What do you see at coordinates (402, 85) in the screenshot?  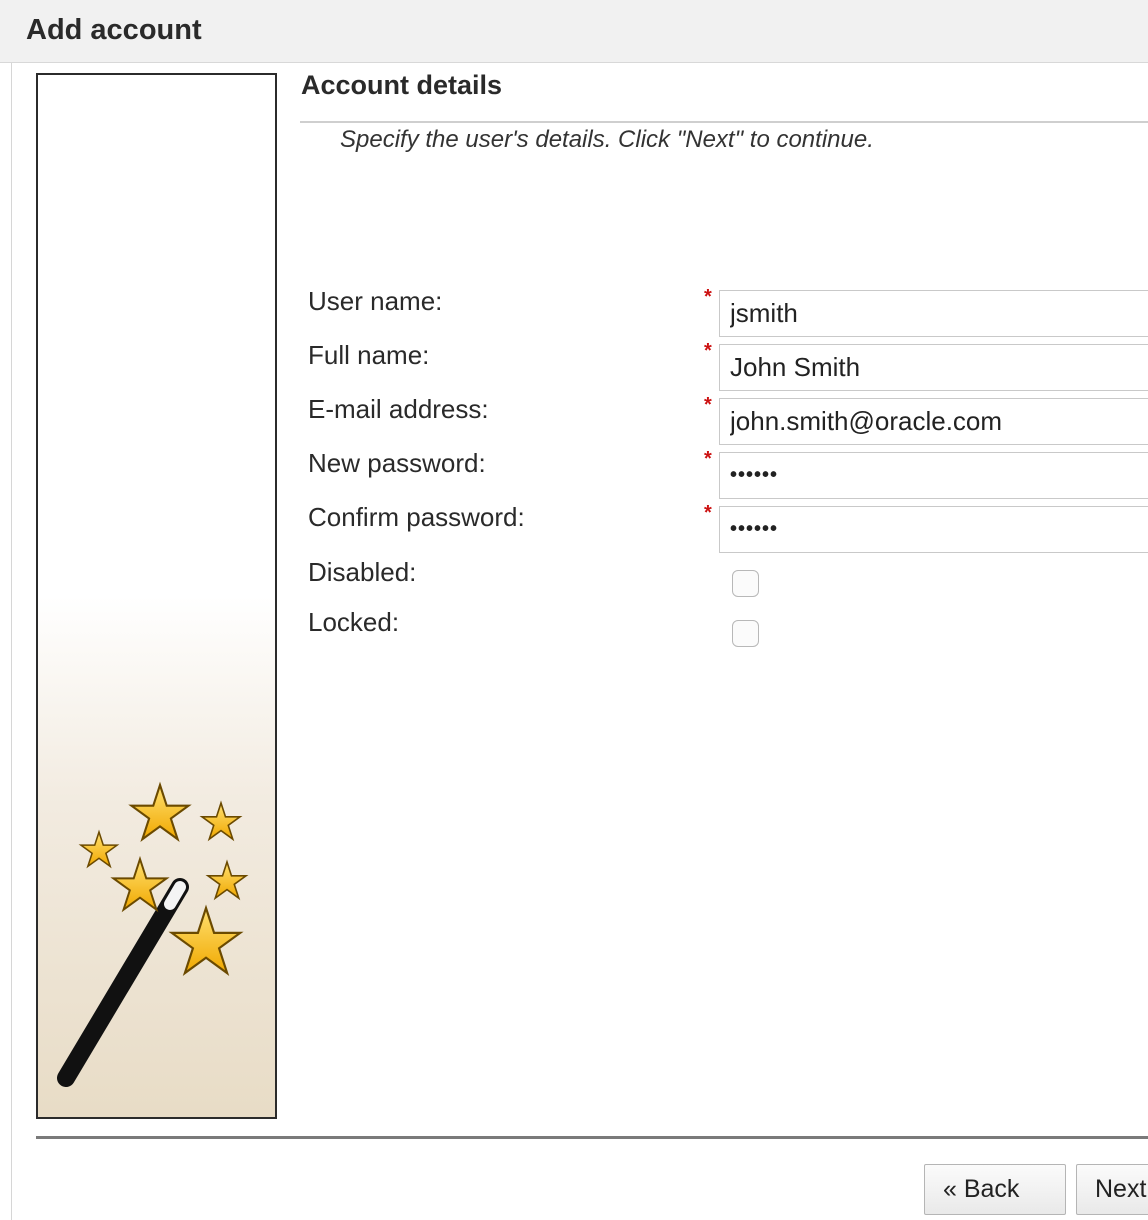 I see `section-title: Account details` at bounding box center [402, 85].